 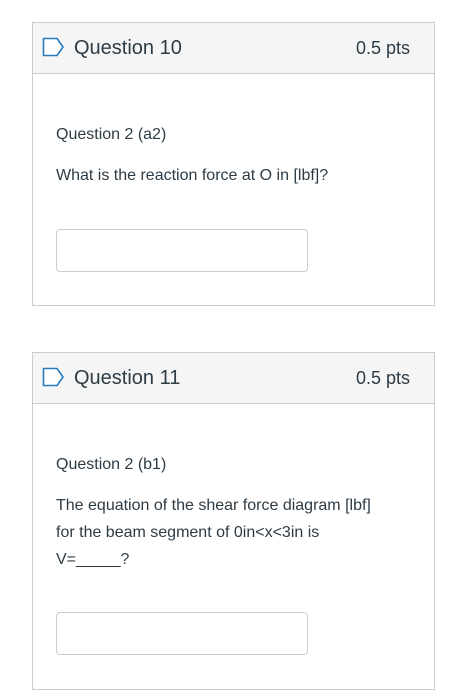 What do you see at coordinates (233, 378) in the screenshot?
I see `question-header: Question 11 0.5 pts` at bounding box center [233, 378].